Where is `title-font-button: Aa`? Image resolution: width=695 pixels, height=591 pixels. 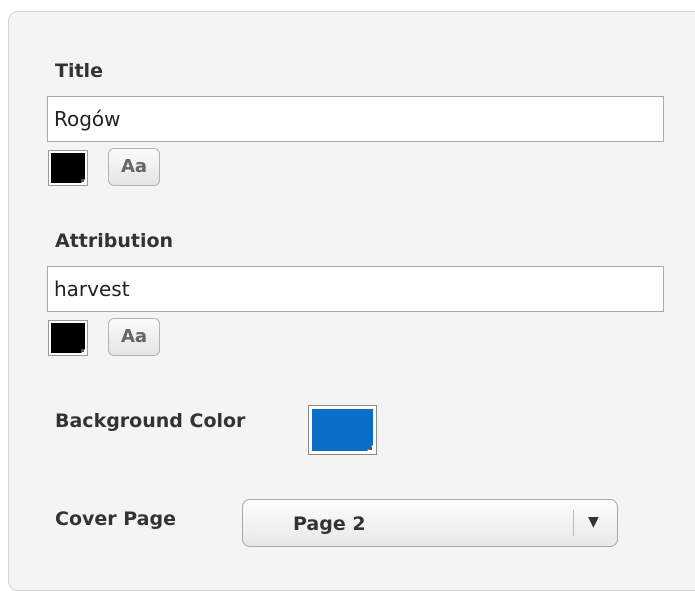 title-font-button: Aa is located at coordinates (134, 167).